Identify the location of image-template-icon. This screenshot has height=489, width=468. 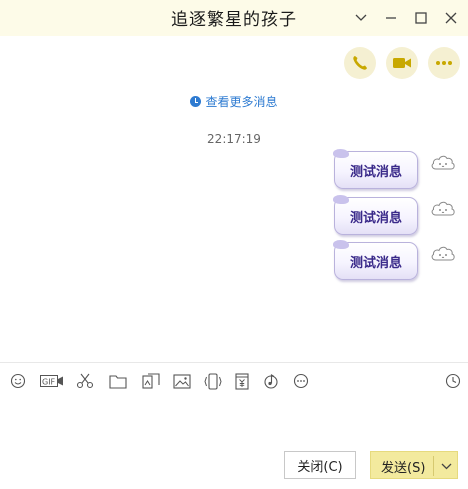
(151, 381).